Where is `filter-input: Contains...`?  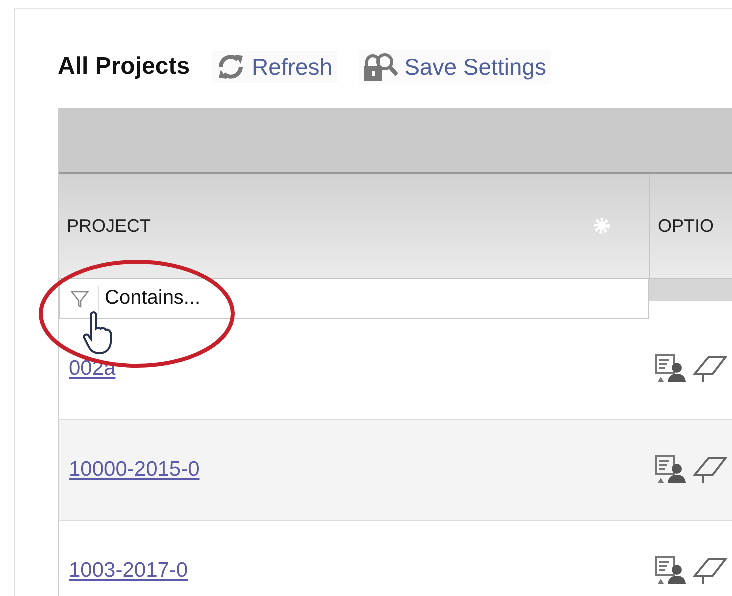
filter-input: Contains... is located at coordinates (298, 298).